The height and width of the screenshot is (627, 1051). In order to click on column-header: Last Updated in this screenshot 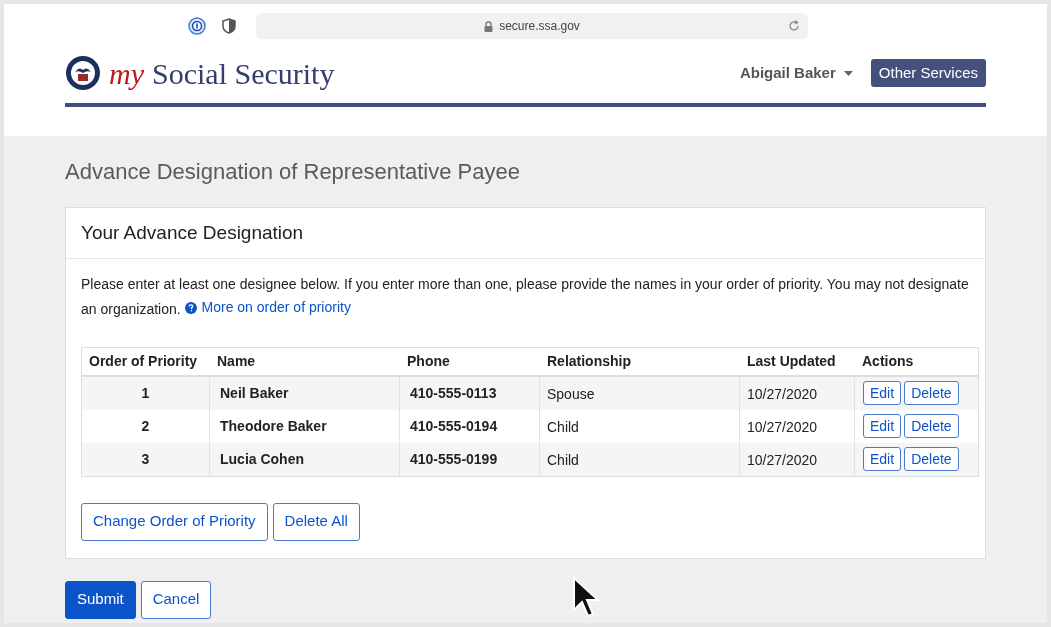, I will do `click(791, 361)`.